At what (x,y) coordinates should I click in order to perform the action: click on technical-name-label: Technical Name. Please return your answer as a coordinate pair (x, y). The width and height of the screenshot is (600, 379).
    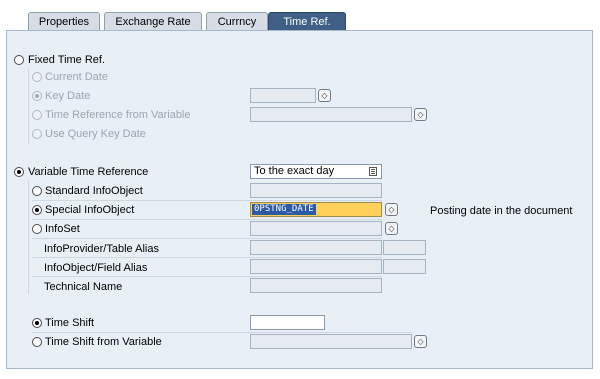
    Looking at the image, I should click on (83, 287).